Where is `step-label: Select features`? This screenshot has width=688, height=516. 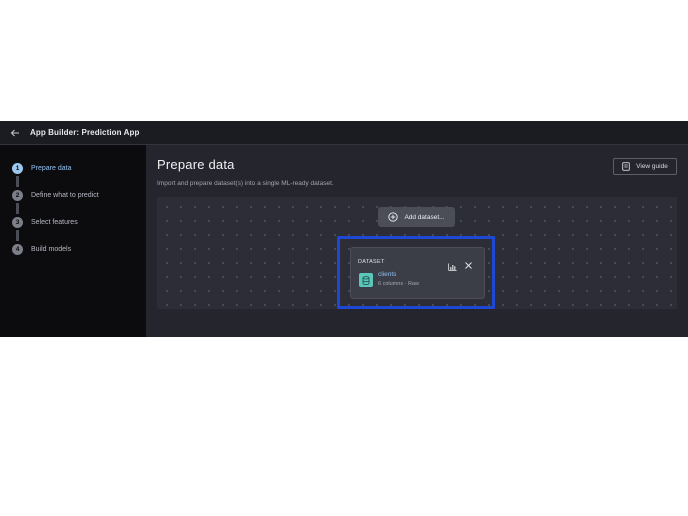 step-label: Select features is located at coordinates (54, 222).